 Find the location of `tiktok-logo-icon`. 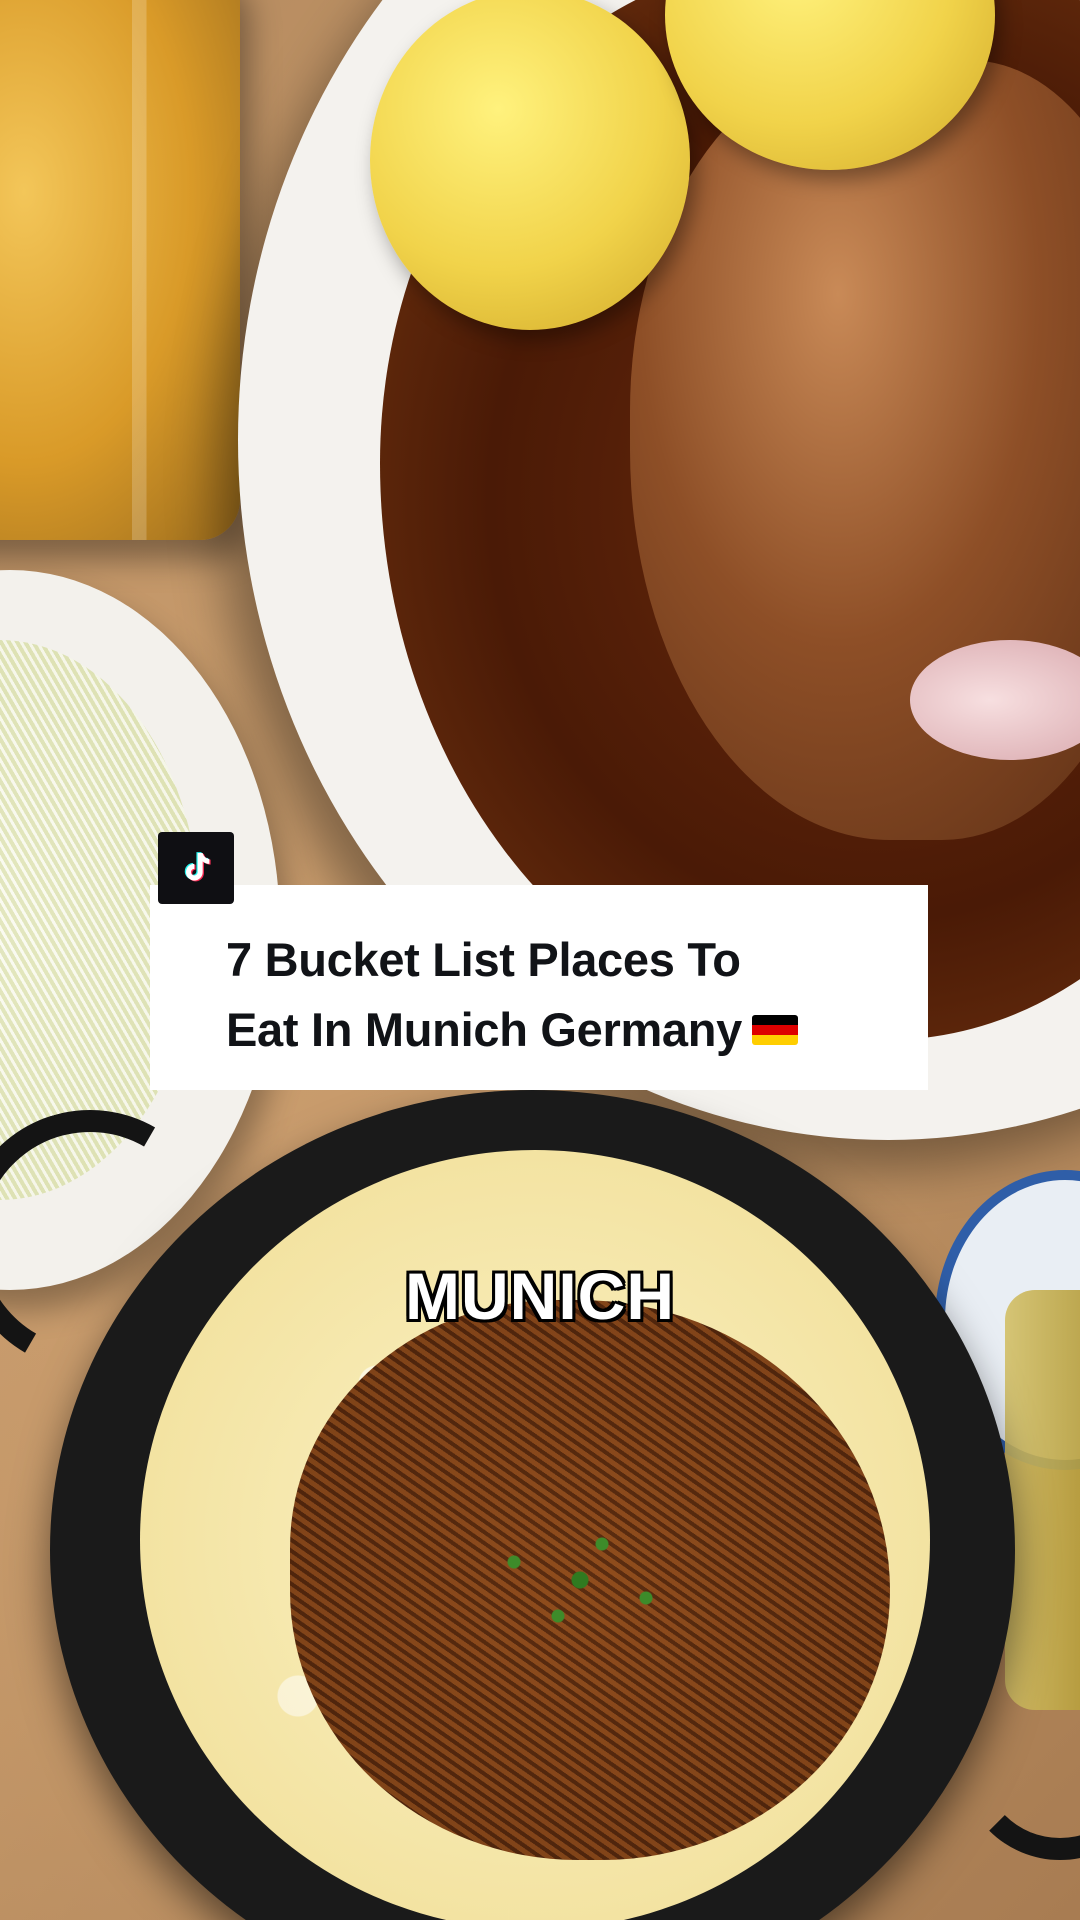

tiktok-logo-icon is located at coordinates (196, 868).